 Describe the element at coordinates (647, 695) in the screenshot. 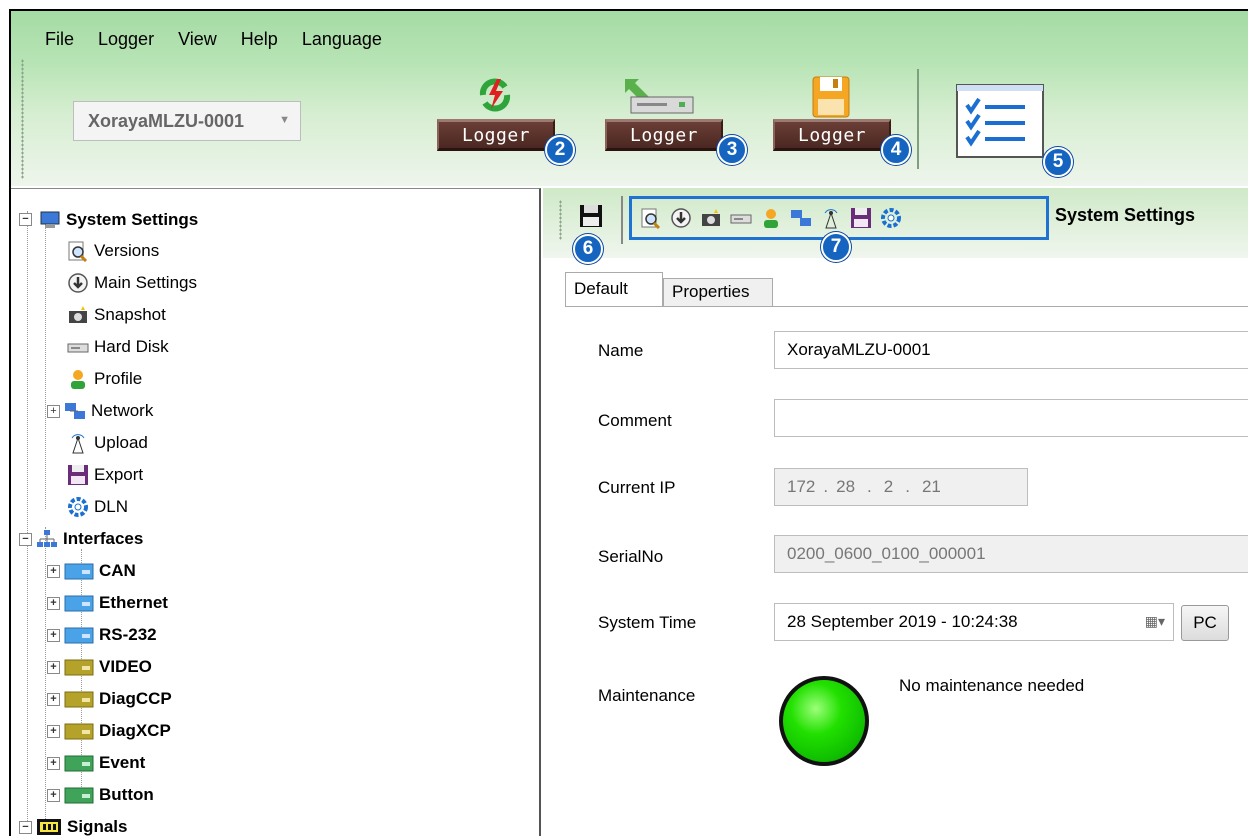

I see `maintenance-label: Maintenance` at that location.